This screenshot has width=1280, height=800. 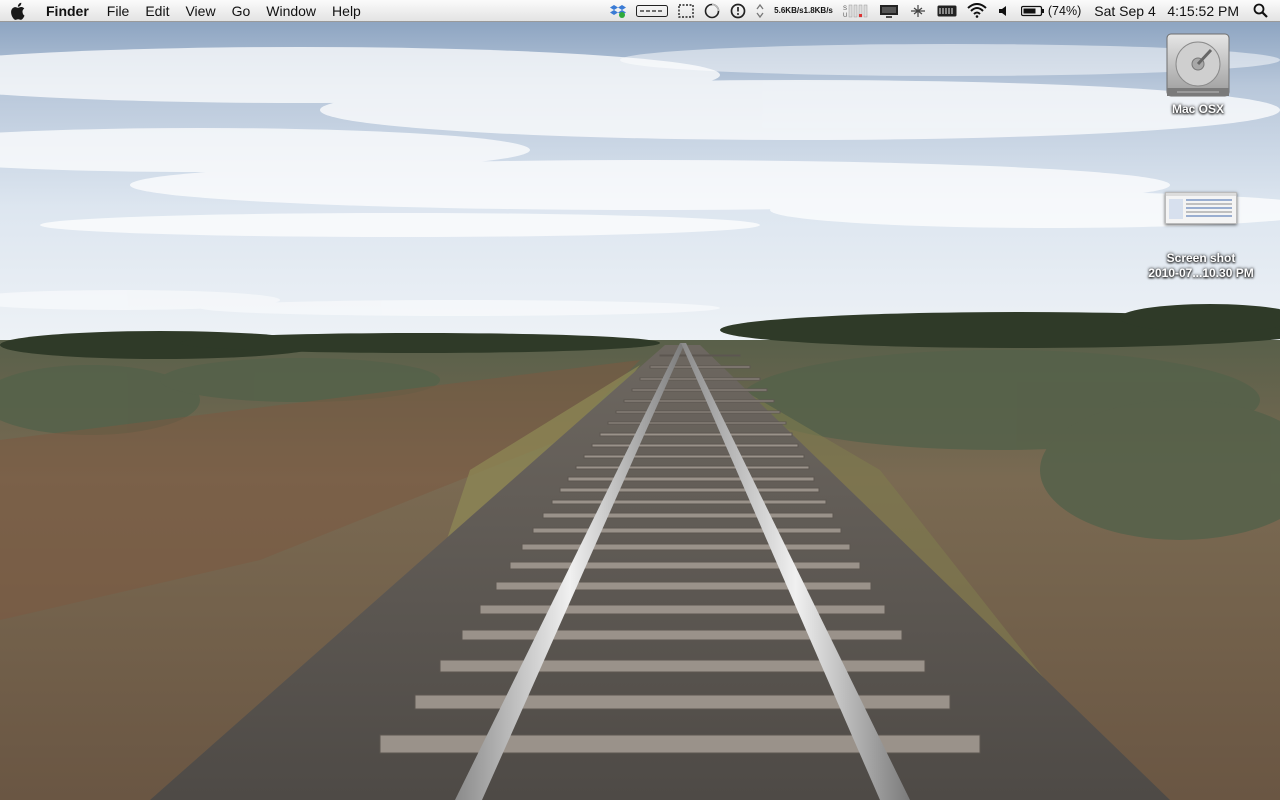 What do you see at coordinates (845, 9) in the screenshot?
I see `svg-text: S` at bounding box center [845, 9].